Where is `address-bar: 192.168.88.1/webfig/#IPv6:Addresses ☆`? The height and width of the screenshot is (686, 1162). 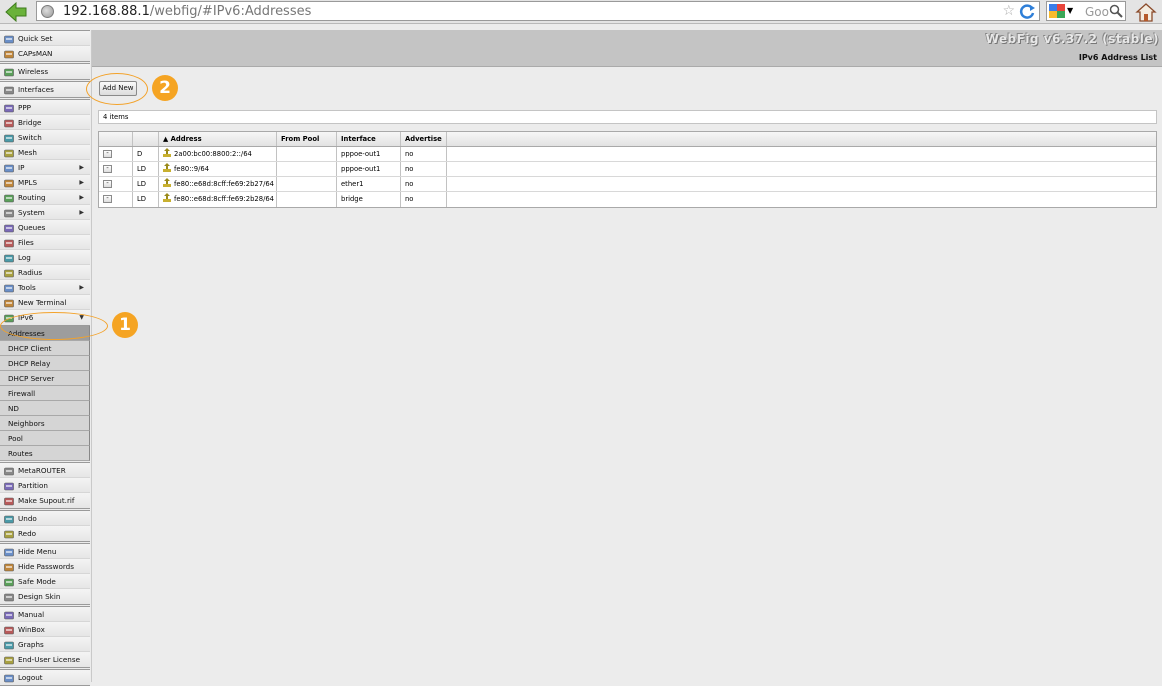
address-bar: 192.168.88.1/webfig/#IPv6:Addresses ☆ is located at coordinates (538, 11).